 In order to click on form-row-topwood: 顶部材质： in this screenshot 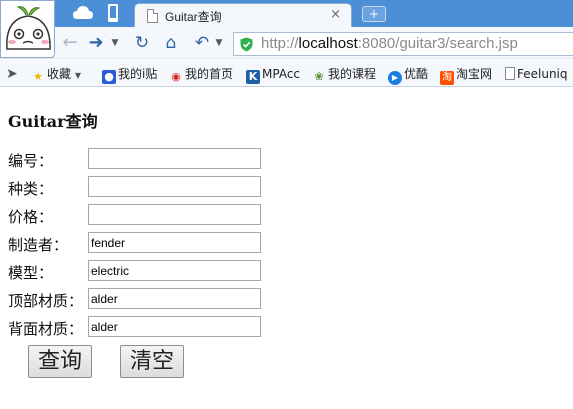, I will do `click(143, 299)`.